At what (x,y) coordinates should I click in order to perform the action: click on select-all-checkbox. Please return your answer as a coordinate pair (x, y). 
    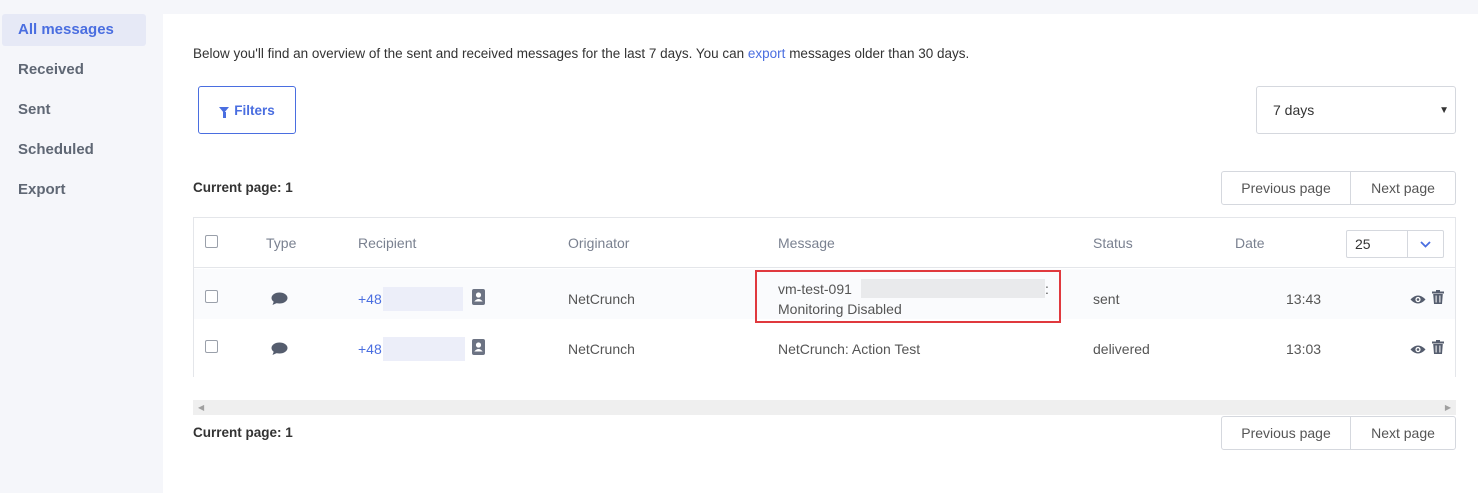
    Looking at the image, I should click on (211, 241).